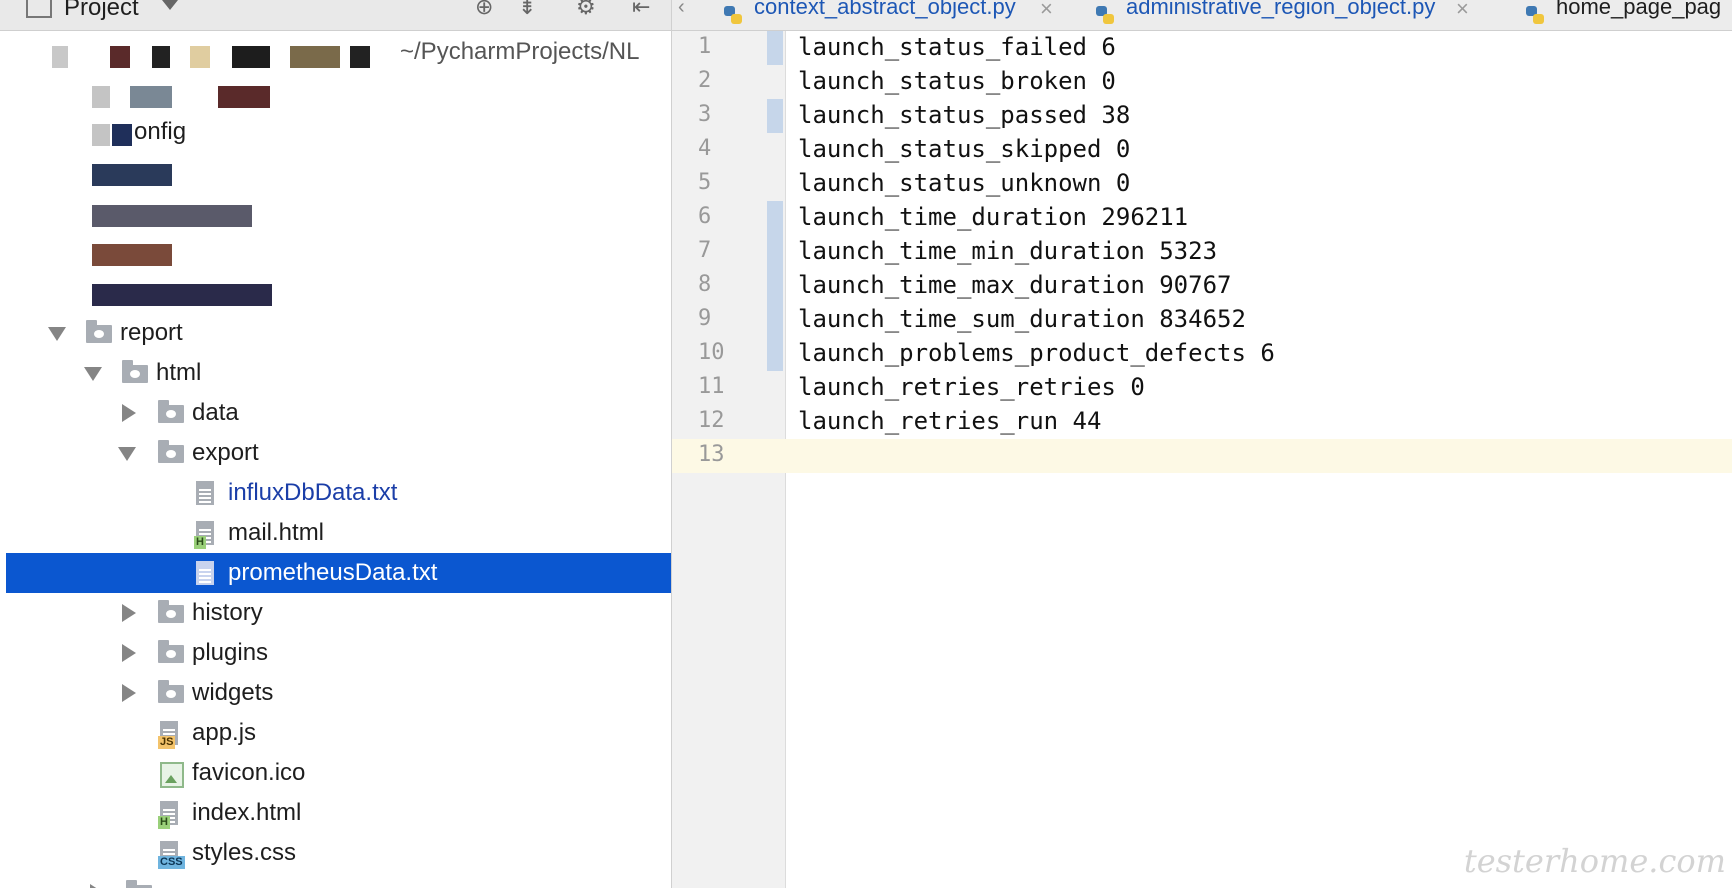 Image resolution: width=1732 pixels, height=888 pixels. What do you see at coordinates (964, 183) in the screenshot?
I see `code-line-text: launch_status_unknown 0` at bounding box center [964, 183].